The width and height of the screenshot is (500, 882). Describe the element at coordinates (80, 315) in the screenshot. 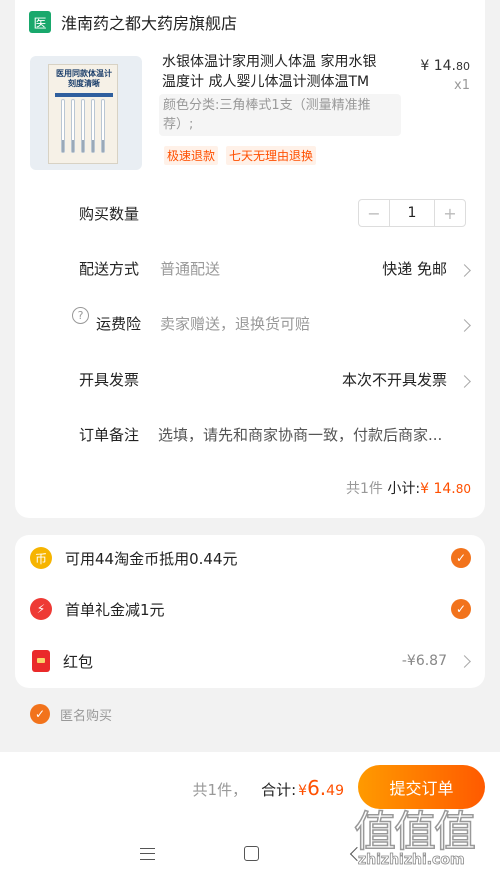

I see `help-icon: ?` at that location.